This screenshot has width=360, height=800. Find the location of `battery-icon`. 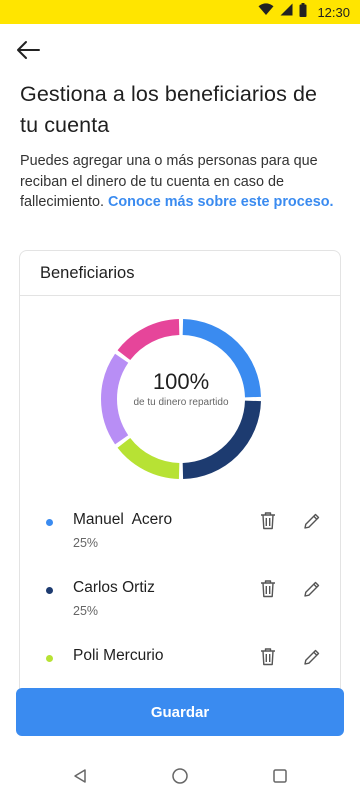

battery-icon is located at coordinates (303, 12).